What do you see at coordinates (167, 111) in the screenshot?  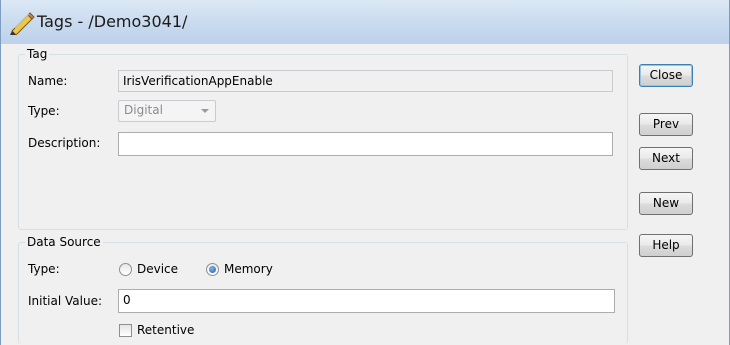 I see `type-dropdown: Digital` at bounding box center [167, 111].